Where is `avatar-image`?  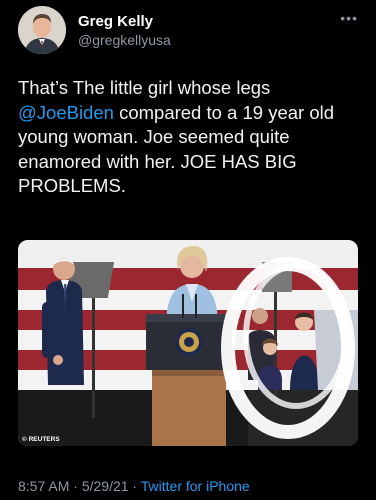 avatar-image is located at coordinates (42, 30).